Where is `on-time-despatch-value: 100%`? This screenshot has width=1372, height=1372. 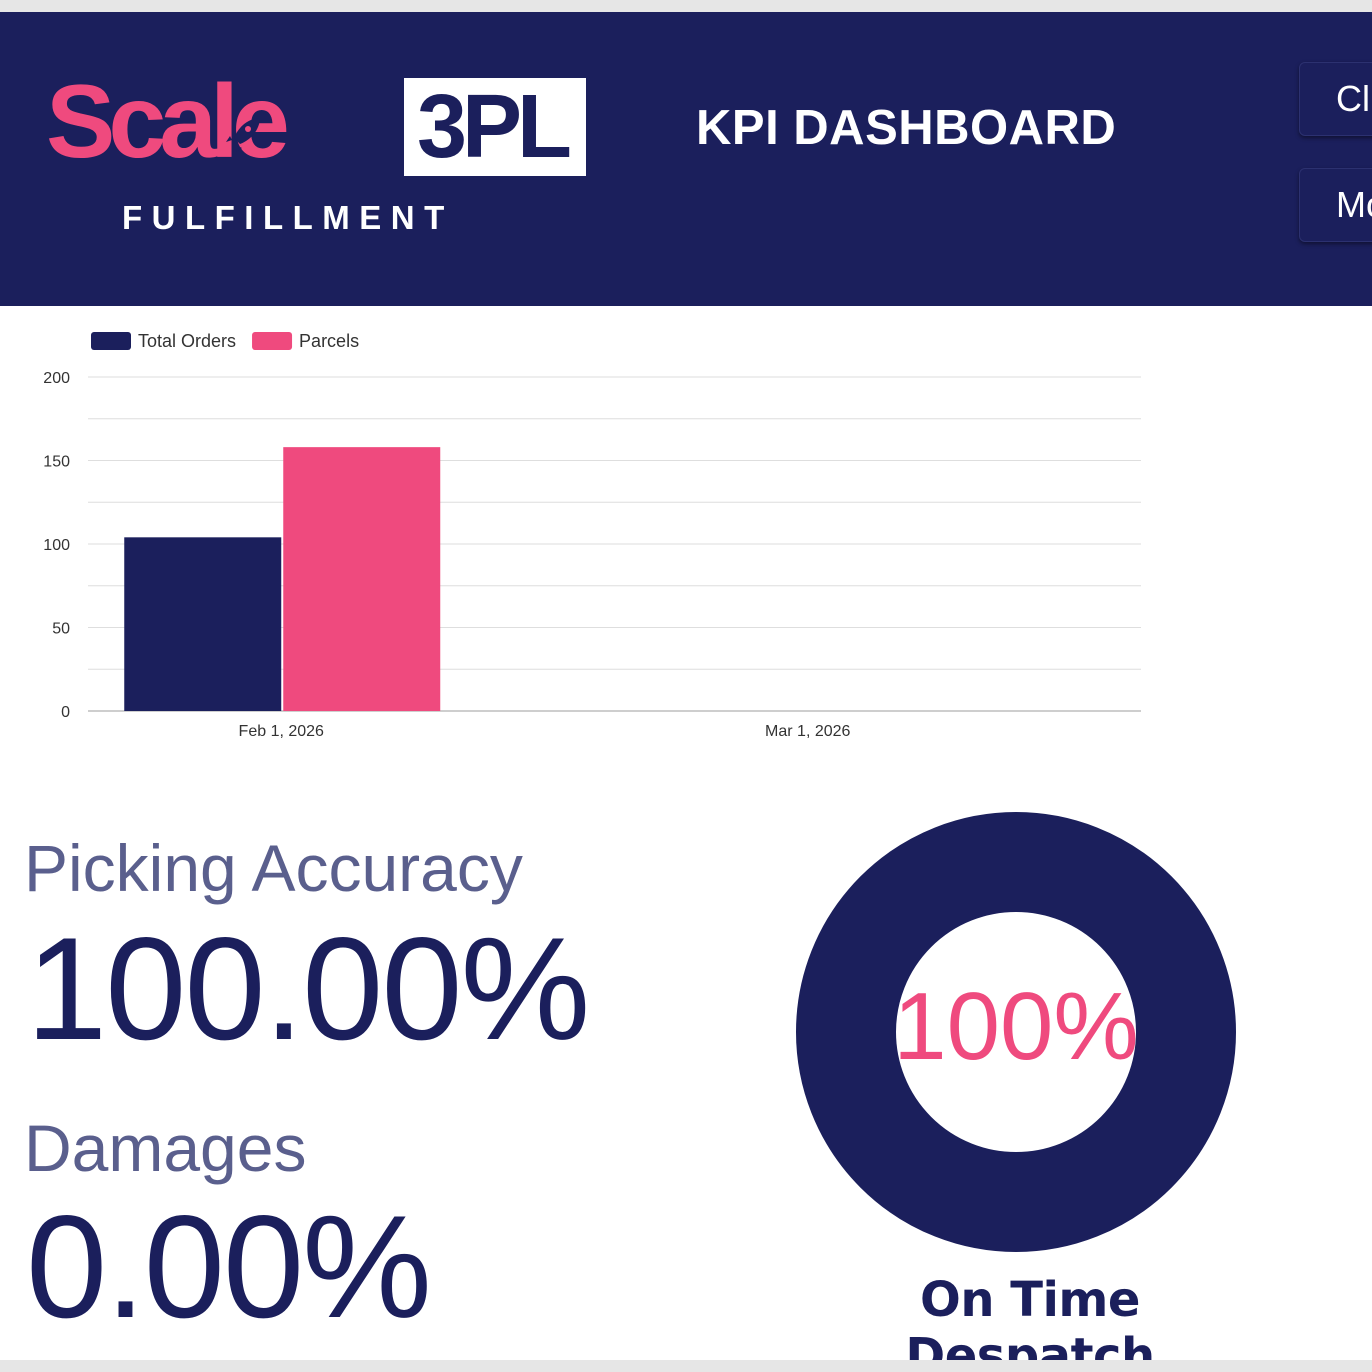
on-time-despatch-value: 100% is located at coordinates (1016, 1026).